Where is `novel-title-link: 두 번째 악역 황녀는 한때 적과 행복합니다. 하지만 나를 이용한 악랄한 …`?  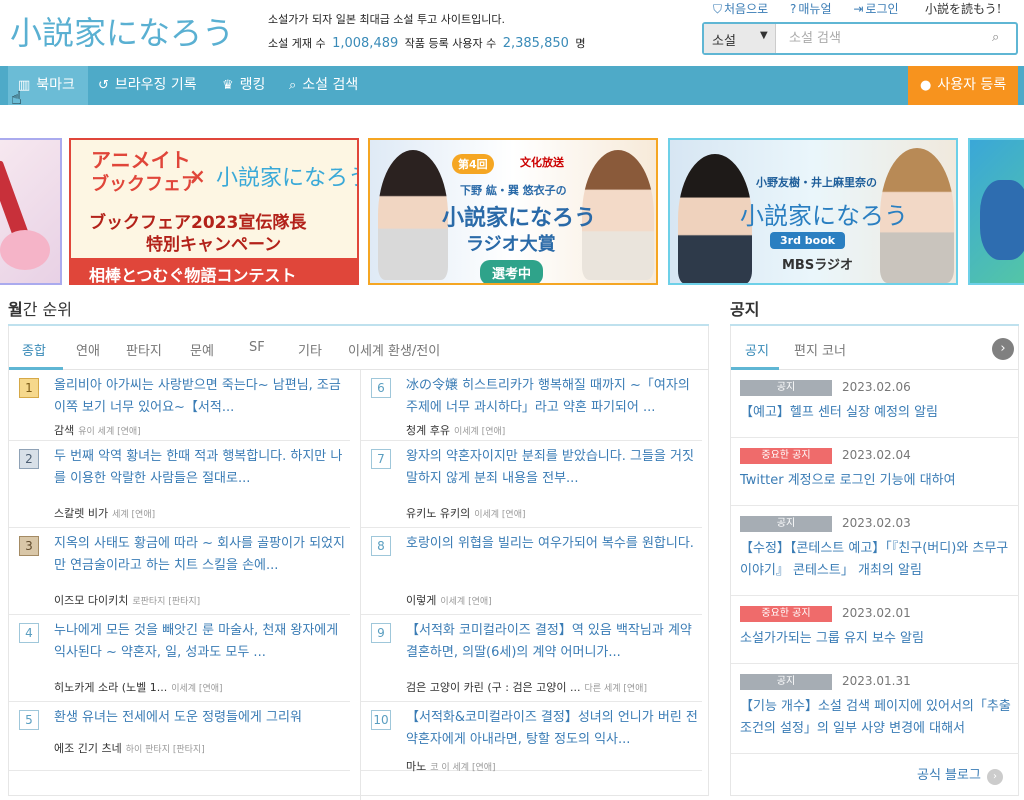
novel-title-link: 두 번째 악역 황녀는 한때 적과 행복합니다. 하지만 나를 이용한 악랄한 … is located at coordinates (200, 468).